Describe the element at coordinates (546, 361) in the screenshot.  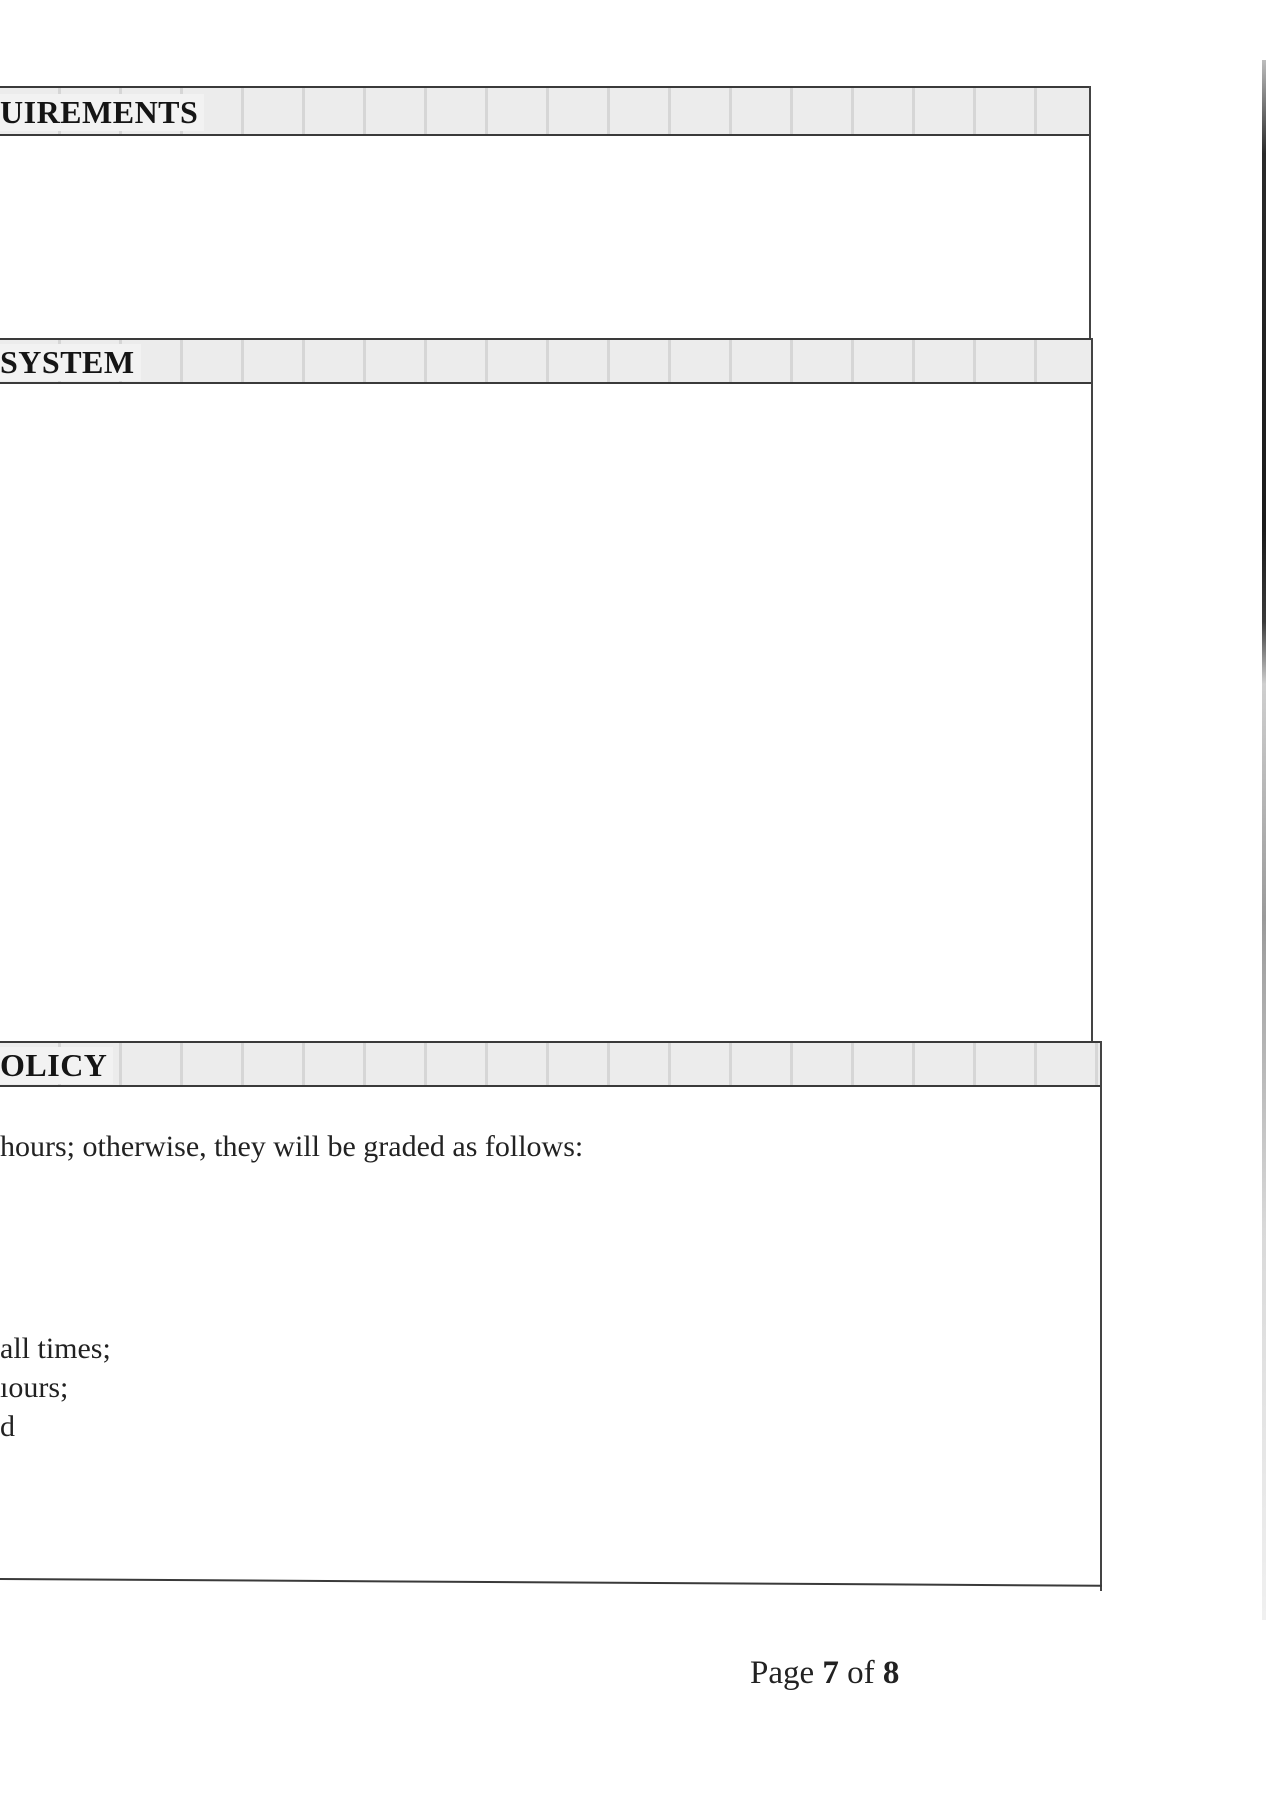
I see `section-header-system: SYSTEM` at that location.